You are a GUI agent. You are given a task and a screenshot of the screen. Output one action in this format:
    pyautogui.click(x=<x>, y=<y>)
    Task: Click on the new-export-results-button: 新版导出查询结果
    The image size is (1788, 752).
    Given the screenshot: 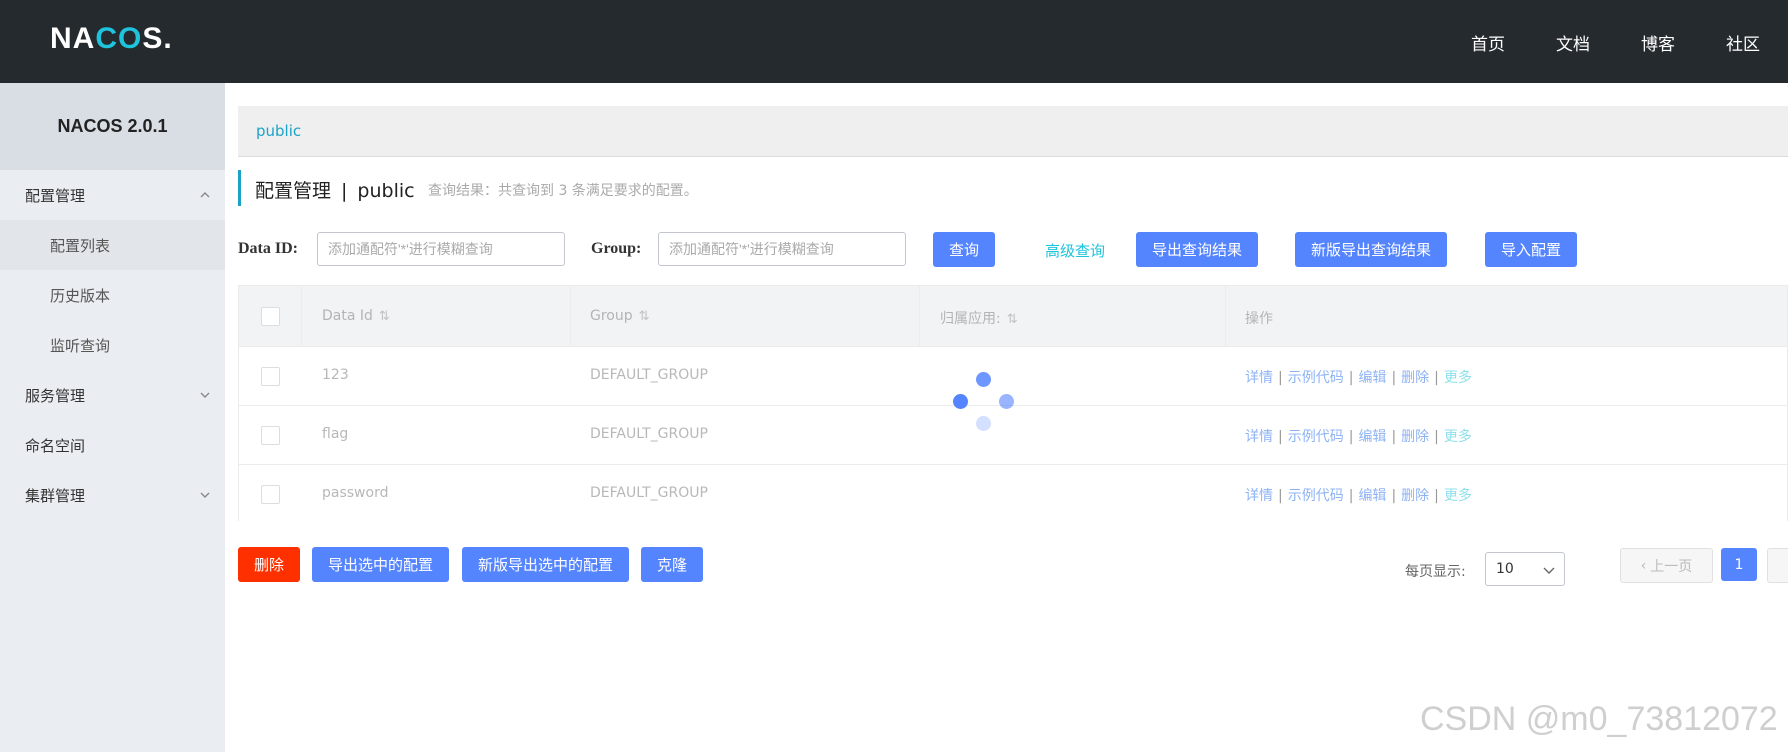 What is the action you would take?
    pyautogui.click(x=1371, y=249)
    